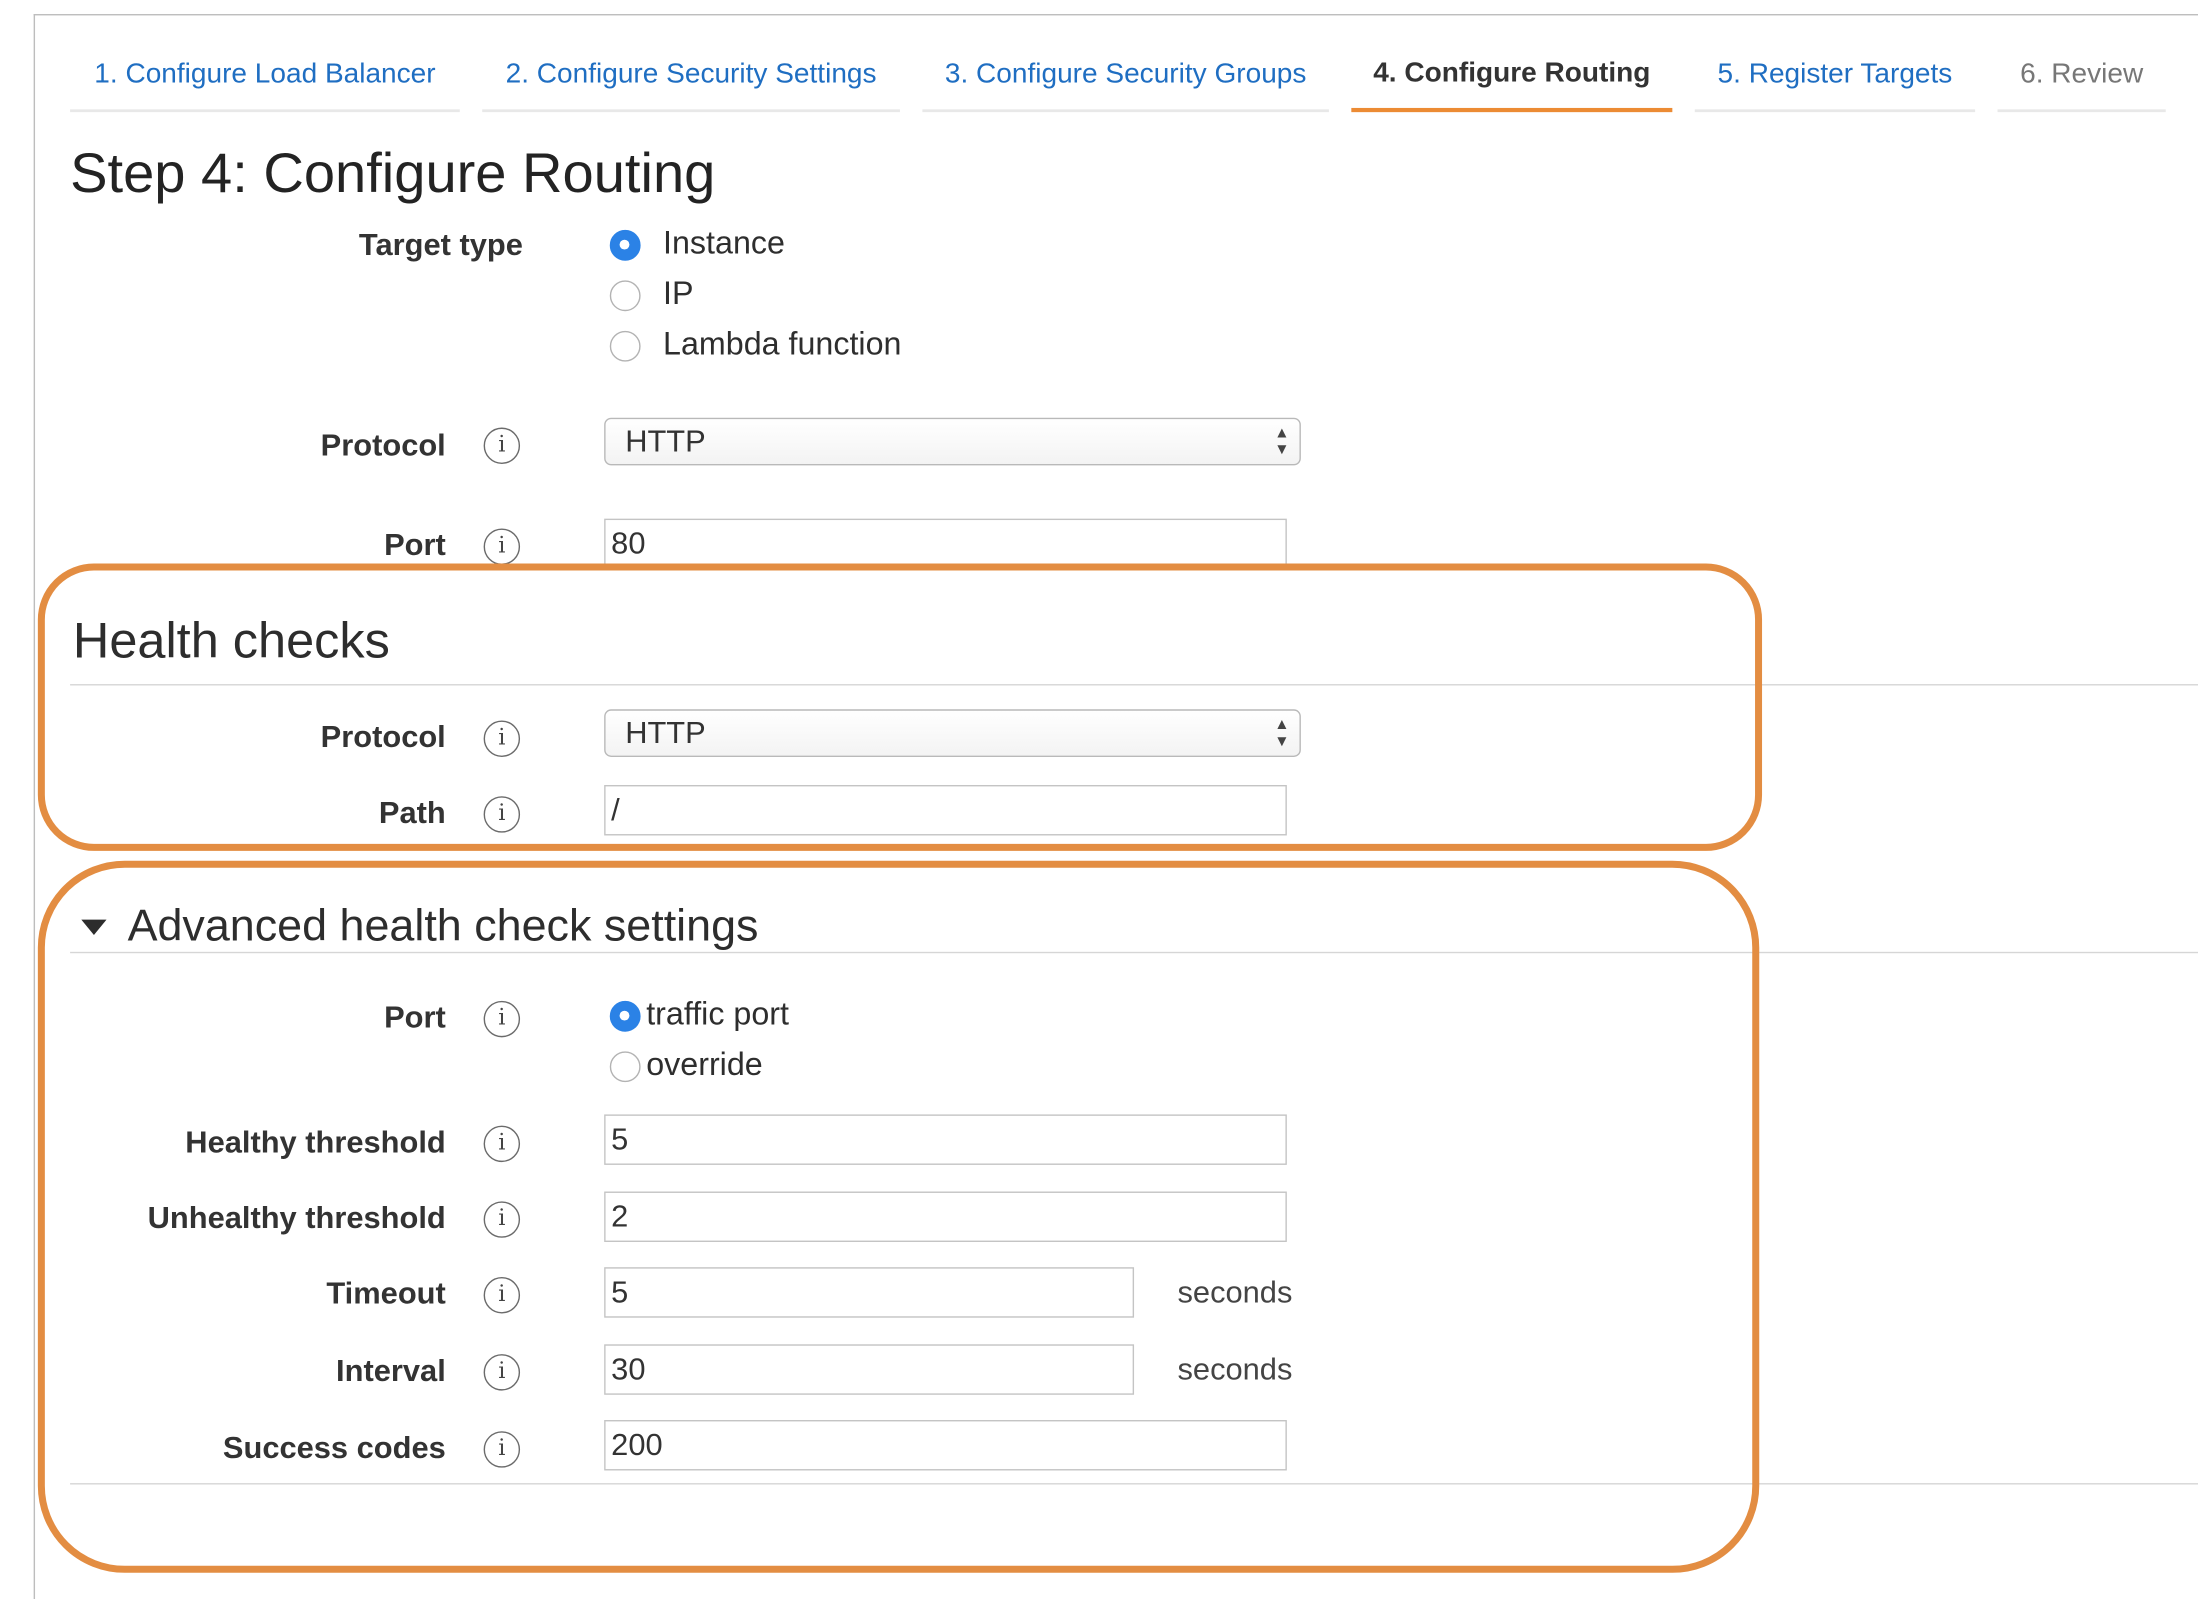 Image resolution: width=2198 pixels, height=1599 pixels. I want to click on tab-configure-routing: 4. Configure Routing, so click(1512, 76).